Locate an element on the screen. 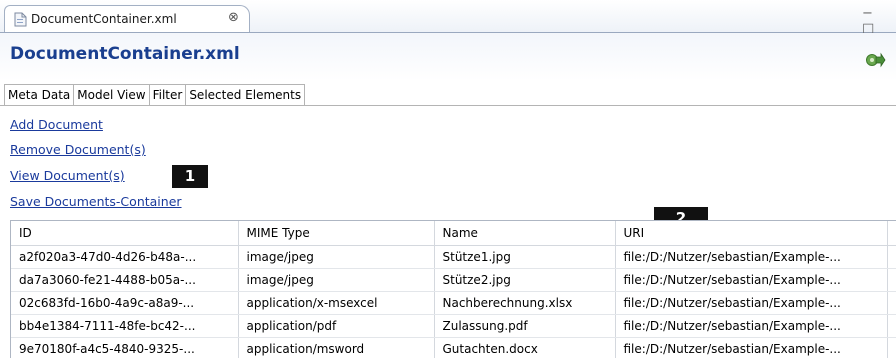  callout-badge-1: 1 is located at coordinates (190, 176).